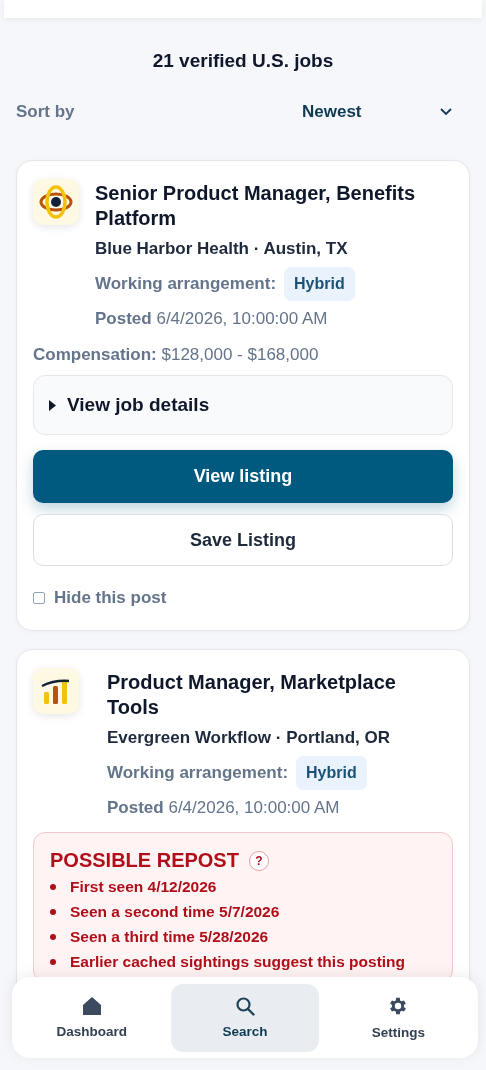 The height and width of the screenshot is (1070, 486). Describe the element at coordinates (243, 476) in the screenshot. I see `view-listing-button: View listing` at that location.